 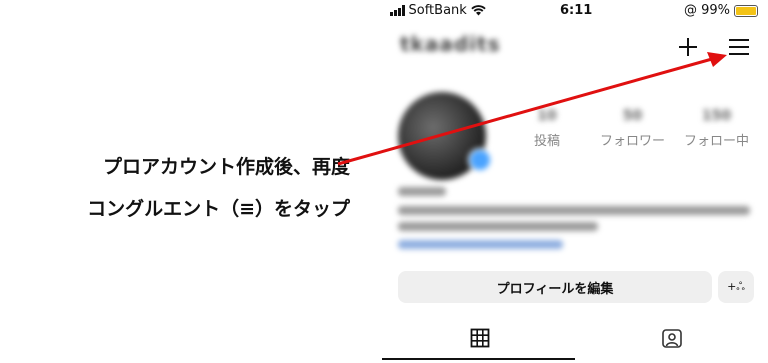 I want to click on profile-username: tkaadits, so click(x=450, y=44).